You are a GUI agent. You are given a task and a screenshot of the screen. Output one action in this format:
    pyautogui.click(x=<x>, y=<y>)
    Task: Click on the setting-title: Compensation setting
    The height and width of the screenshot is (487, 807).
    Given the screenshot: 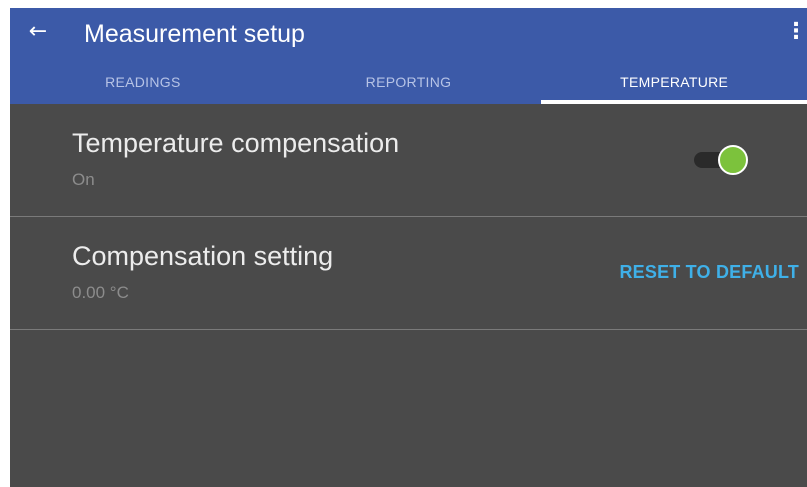 What is the action you would take?
    pyautogui.click(x=203, y=256)
    